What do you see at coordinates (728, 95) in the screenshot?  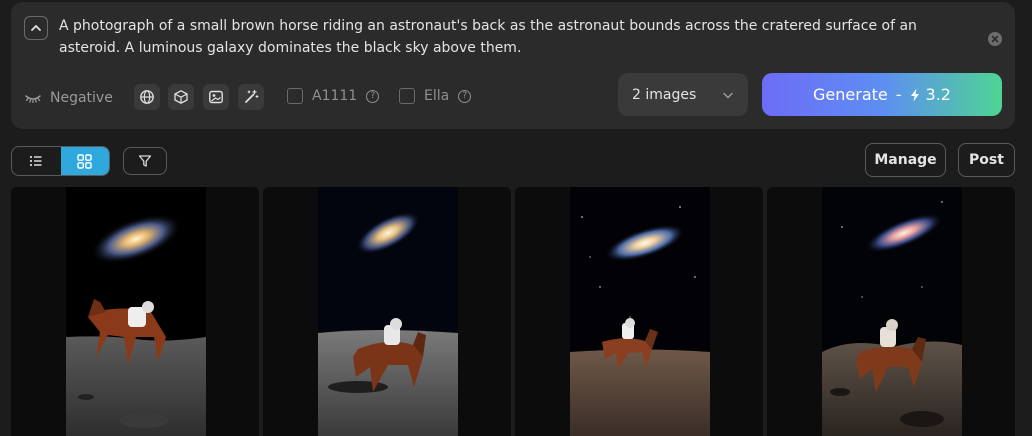 I see `chevron-down-icon` at bounding box center [728, 95].